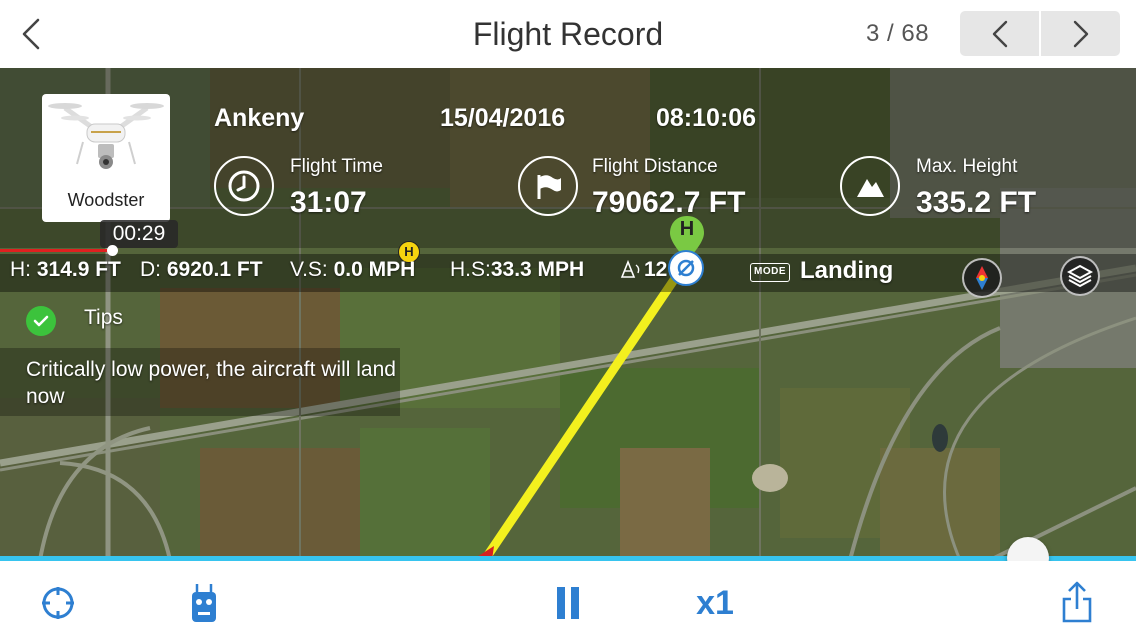  What do you see at coordinates (687, 229) in the screenshot?
I see `home-pin-label: H` at bounding box center [687, 229].